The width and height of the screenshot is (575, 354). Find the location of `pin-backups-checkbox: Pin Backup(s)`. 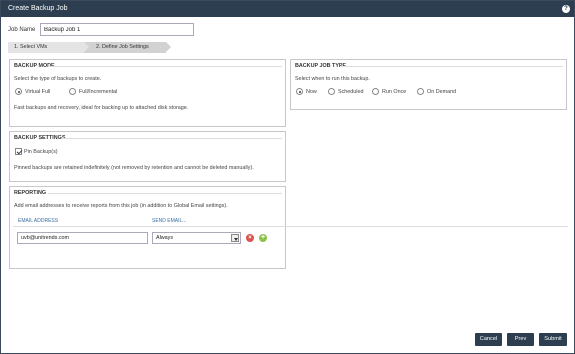

pin-backups-checkbox: Pin Backup(s) is located at coordinates (36, 151).